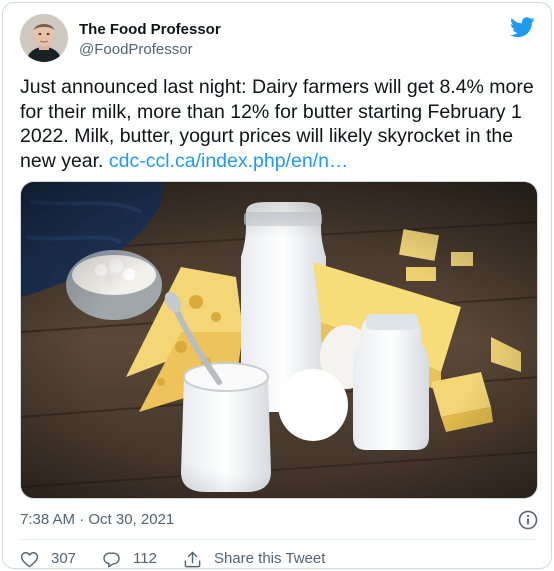 This screenshot has width=554, height=571. I want to click on author-name: The Food Professor, so click(150, 30).